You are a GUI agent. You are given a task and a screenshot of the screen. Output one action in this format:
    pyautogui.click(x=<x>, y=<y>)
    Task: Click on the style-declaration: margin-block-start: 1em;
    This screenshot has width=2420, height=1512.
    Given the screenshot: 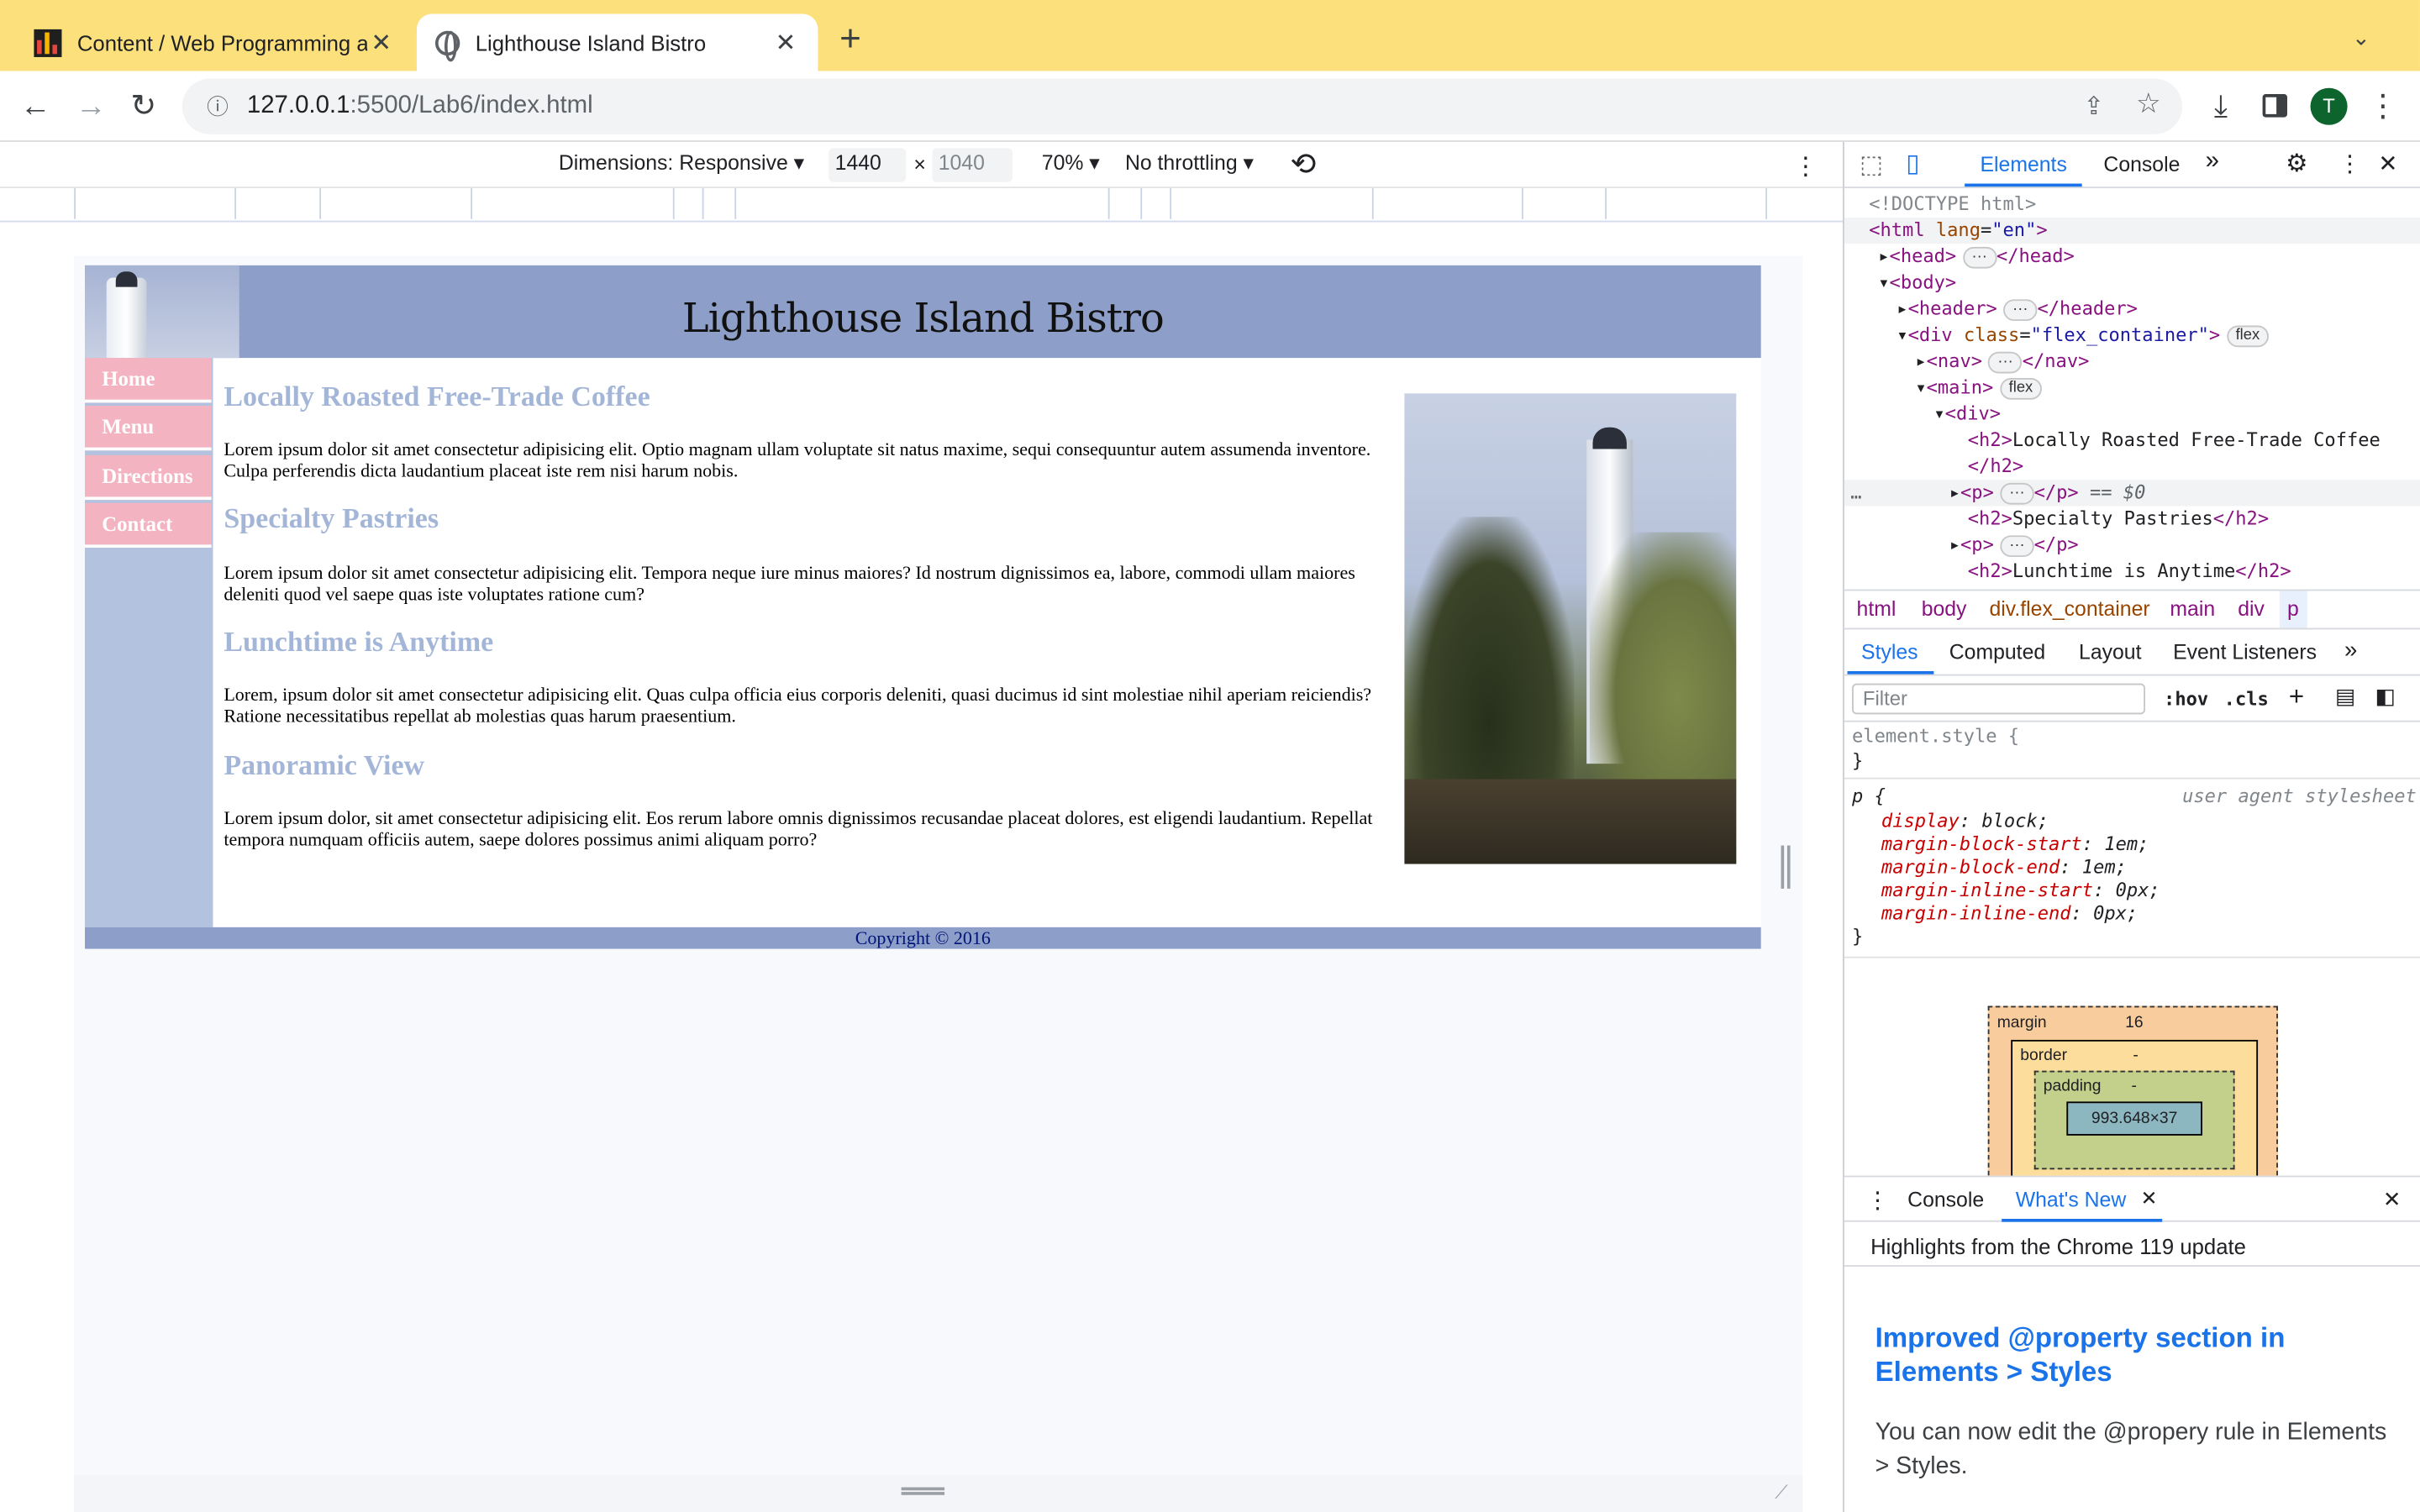 What is the action you would take?
    pyautogui.click(x=2015, y=844)
    